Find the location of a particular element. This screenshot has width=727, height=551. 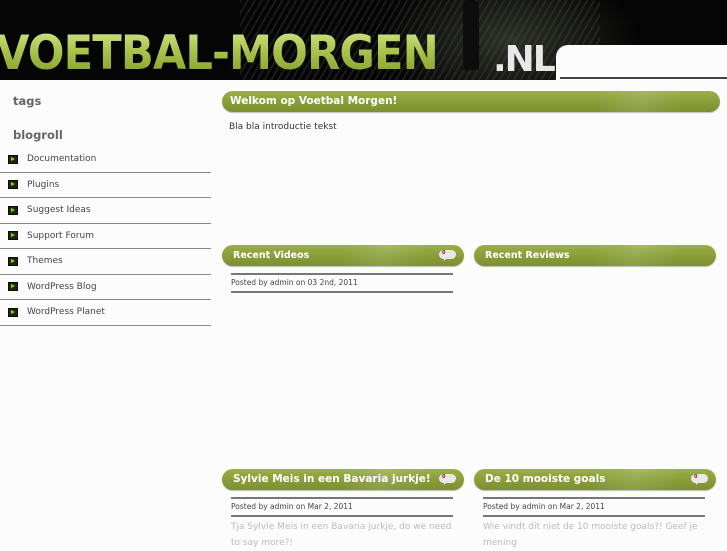

blogroll-item-themes: Themes is located at coordinates (105, 262).